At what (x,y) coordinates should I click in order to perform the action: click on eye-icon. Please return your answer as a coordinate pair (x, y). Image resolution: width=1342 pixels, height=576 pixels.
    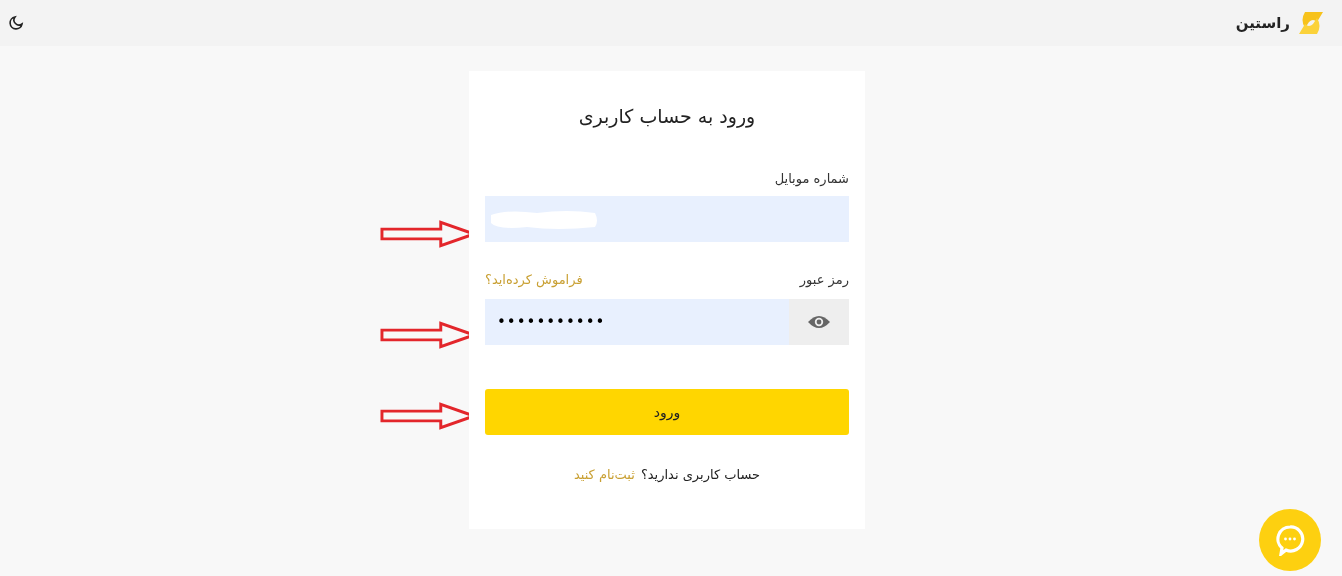
    Looking at the image, I should click on (819, 322).